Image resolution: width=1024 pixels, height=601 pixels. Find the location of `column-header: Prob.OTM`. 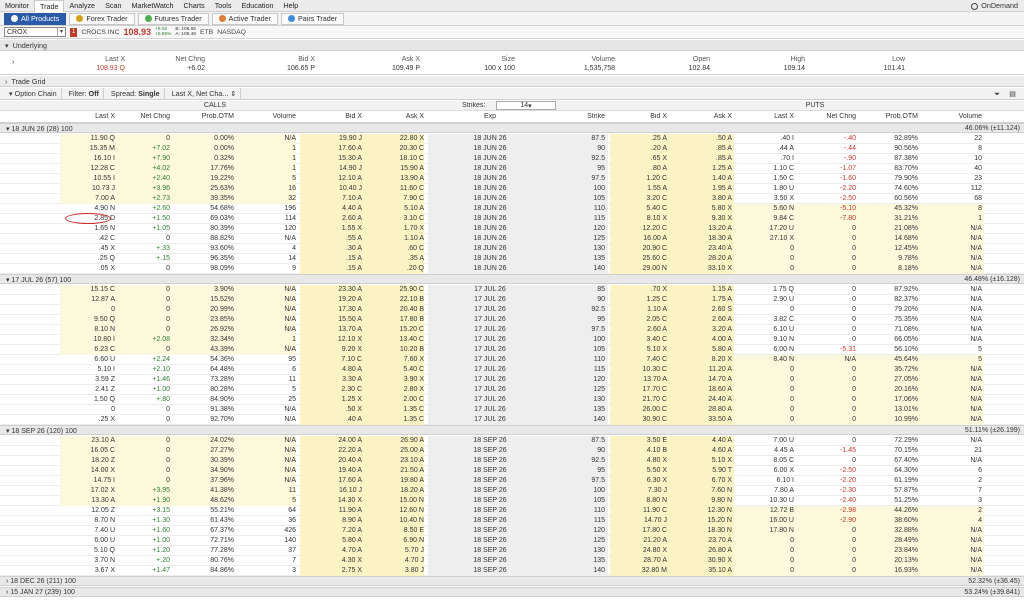

column-header: Prob.OTM is located at coordinates (203, 116).